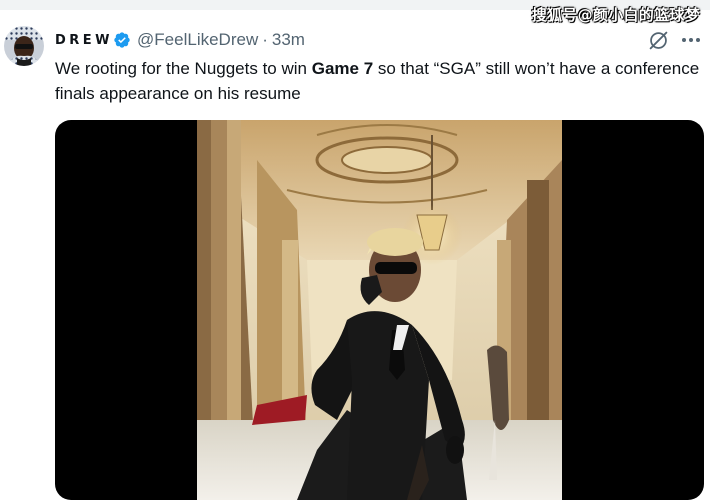  I want to click on tweet-header: DREW @FeelLikeDrew · 33m, so click(180, 40).